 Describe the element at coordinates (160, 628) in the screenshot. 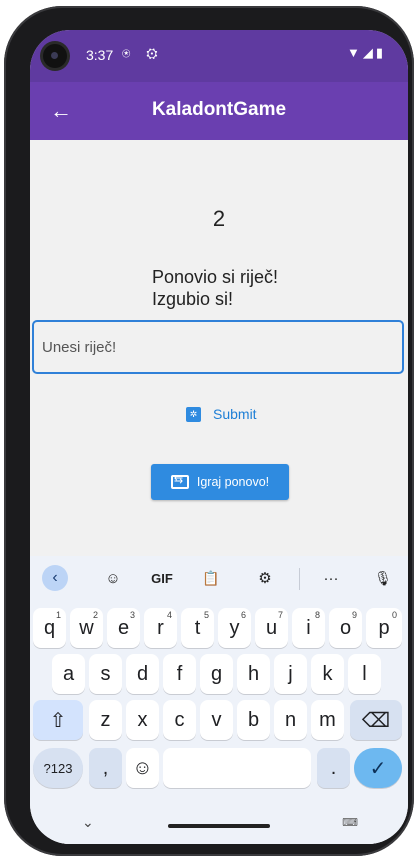

I see `key-r: r4` at that location.